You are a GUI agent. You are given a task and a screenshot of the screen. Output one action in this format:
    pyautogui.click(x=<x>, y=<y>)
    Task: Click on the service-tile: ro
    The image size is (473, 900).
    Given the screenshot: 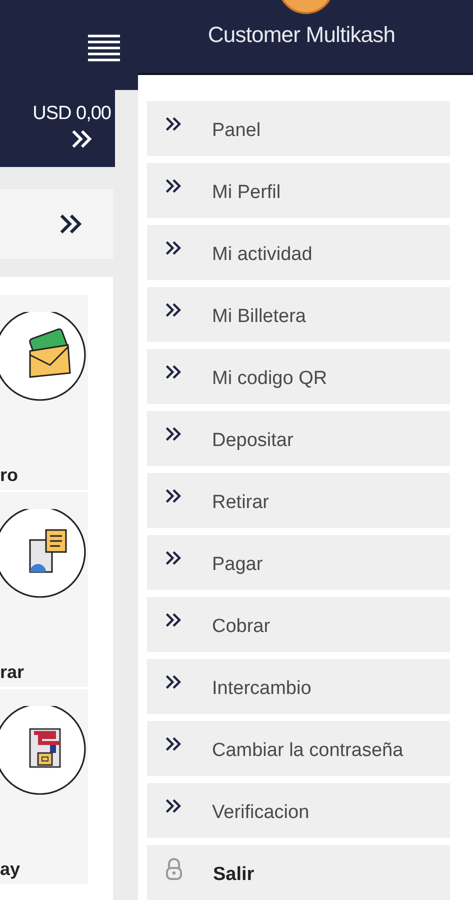 What is the action you would take?
    pyautogui.click(x=44, y=392)
    